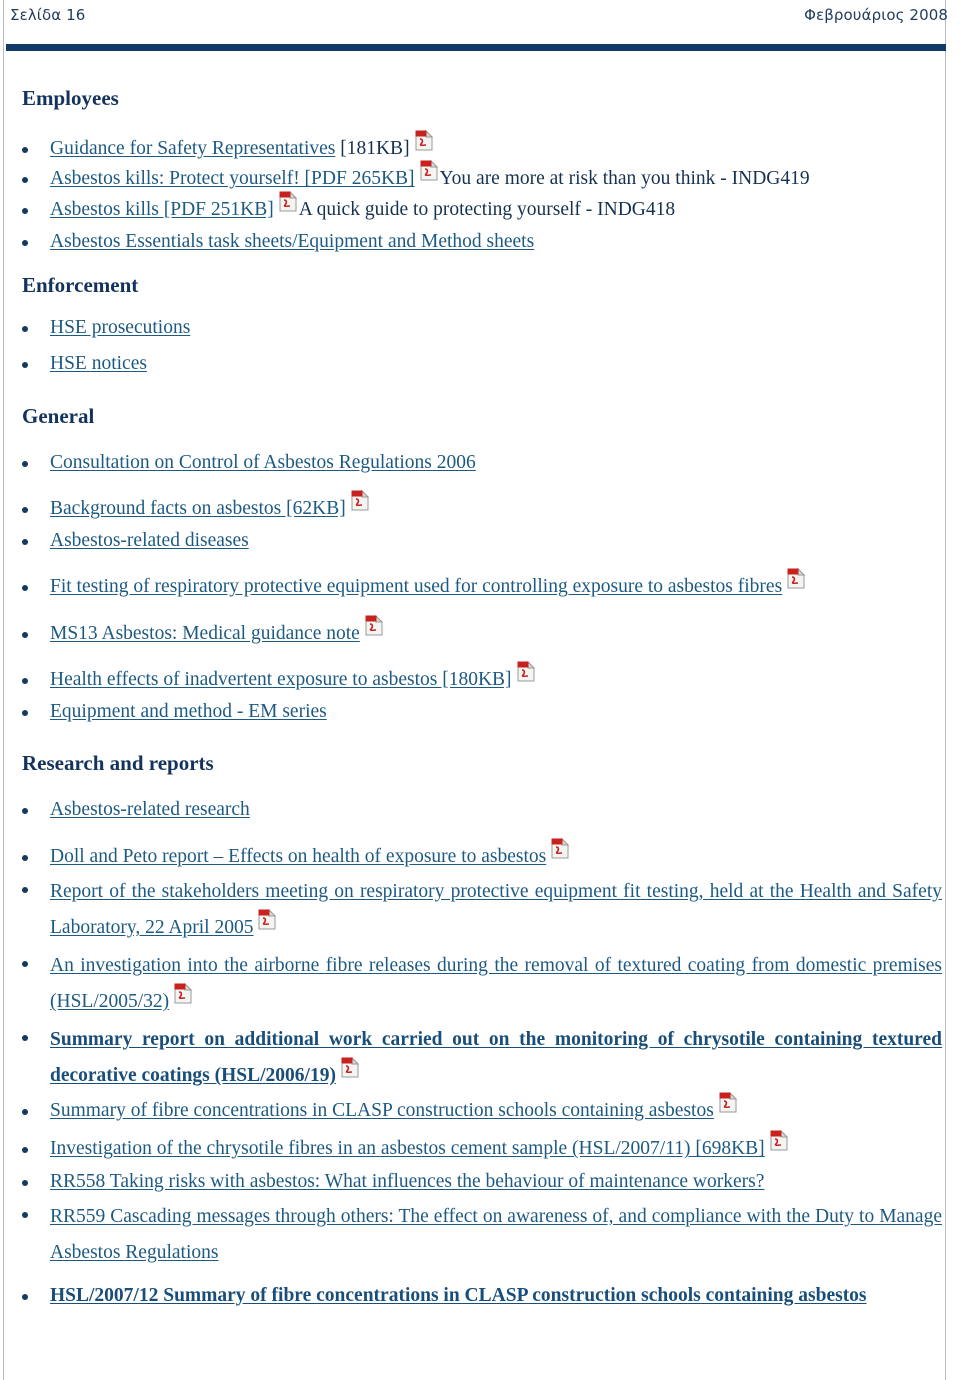 This screenshot has width=960, height=1380. What do you see at coordinates (476, 47) in the screenshot?
I see `header-rule` at bounding box center [476, 47].